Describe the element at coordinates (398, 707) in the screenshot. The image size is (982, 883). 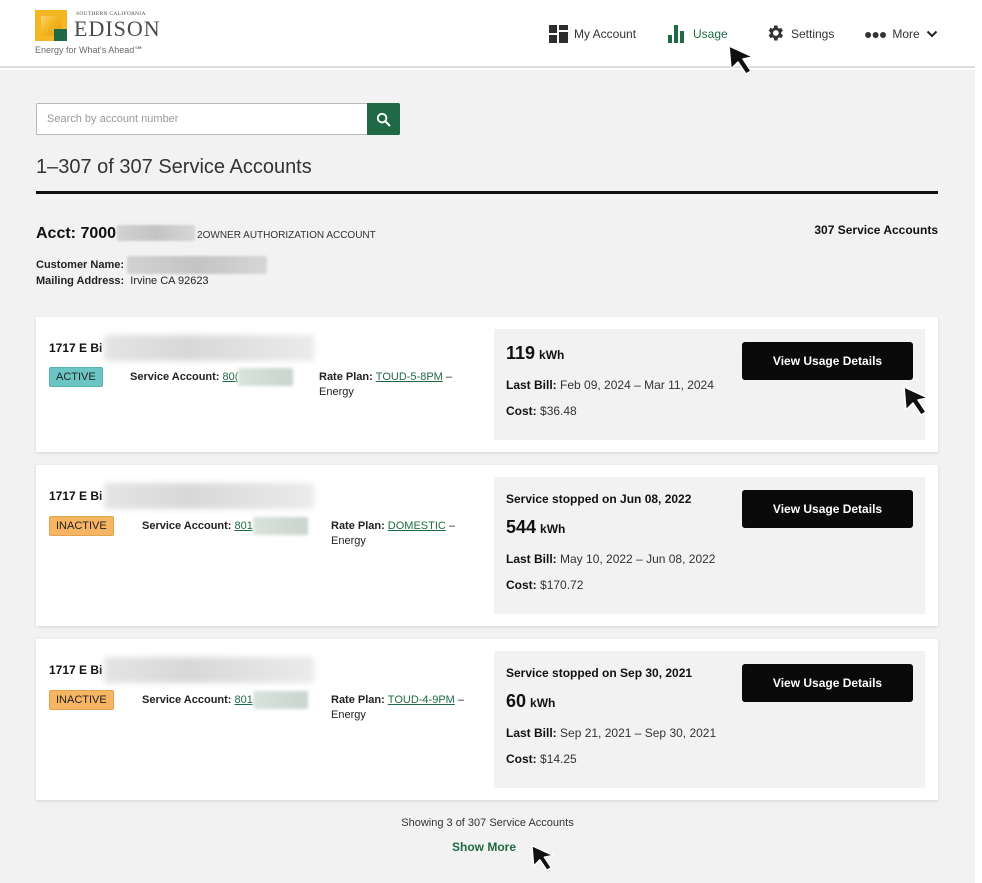
I see `rate-plan: Rate Plan: TOUD-4-9PM – Energy` at that location.